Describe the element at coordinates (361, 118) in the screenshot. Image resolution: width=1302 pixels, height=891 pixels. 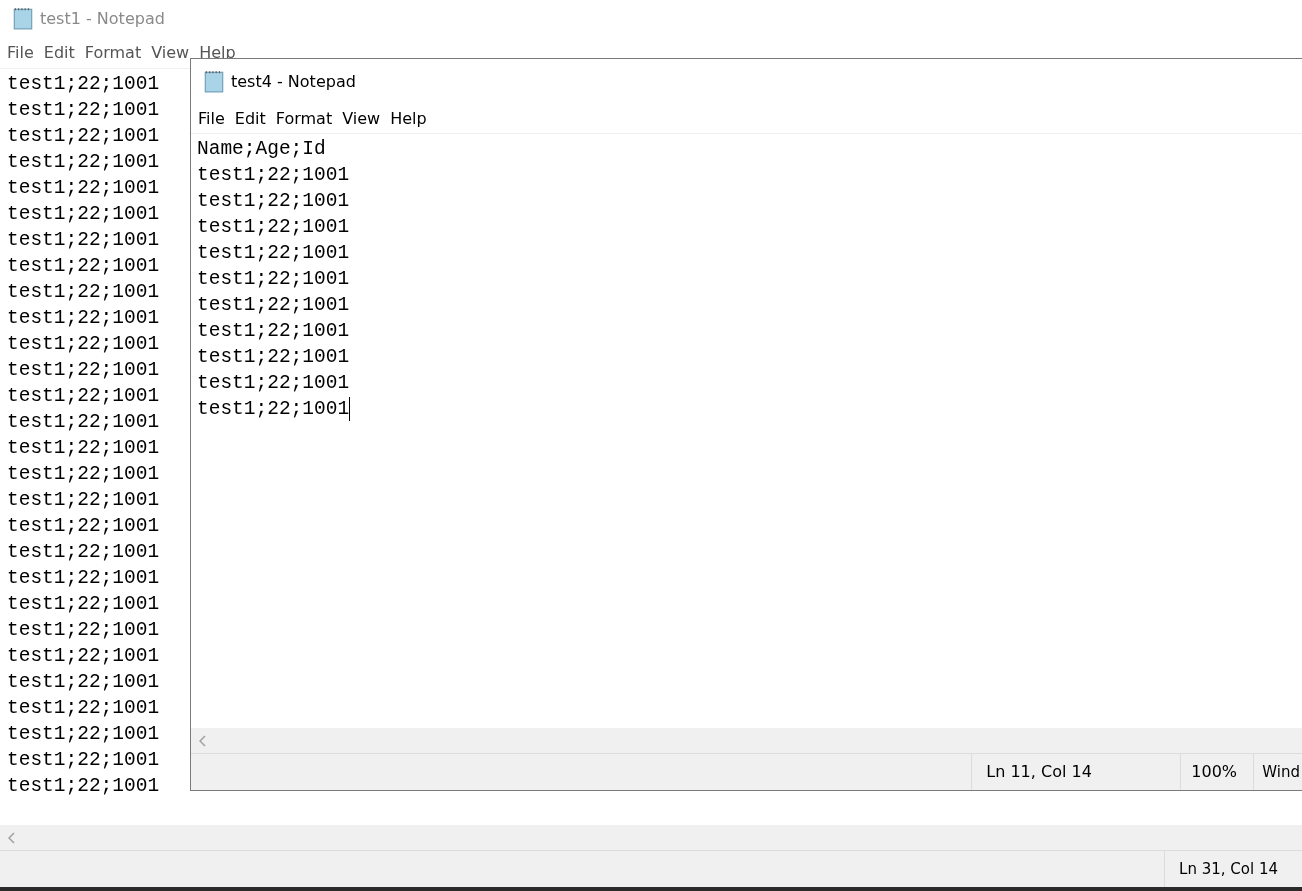
I see `menu-item: View` at that location.